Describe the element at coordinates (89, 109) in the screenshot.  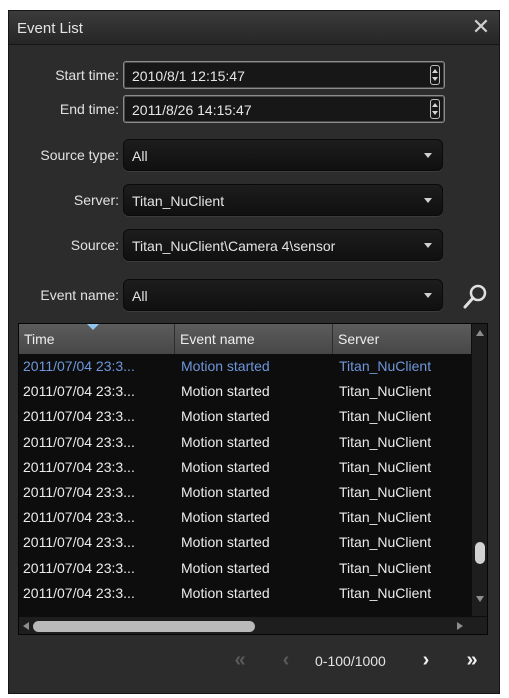
I see `end-time-label: End time:` at that location.